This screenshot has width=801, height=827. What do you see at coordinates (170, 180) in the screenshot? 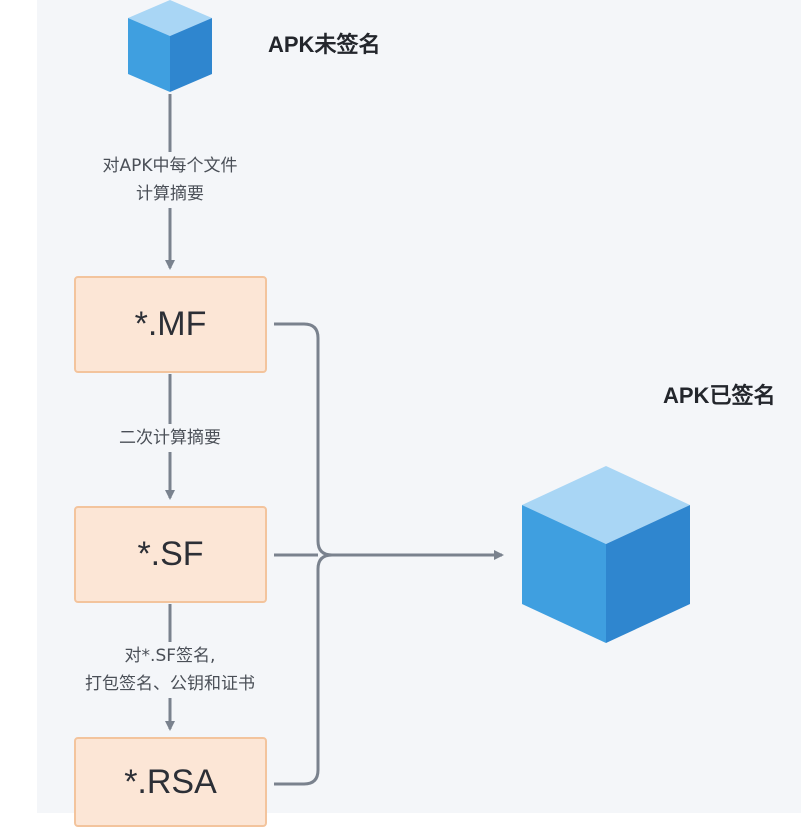
I see `step-label-digest: 对APK中每个文件 计算摘要` at bounding box center [170, 180].